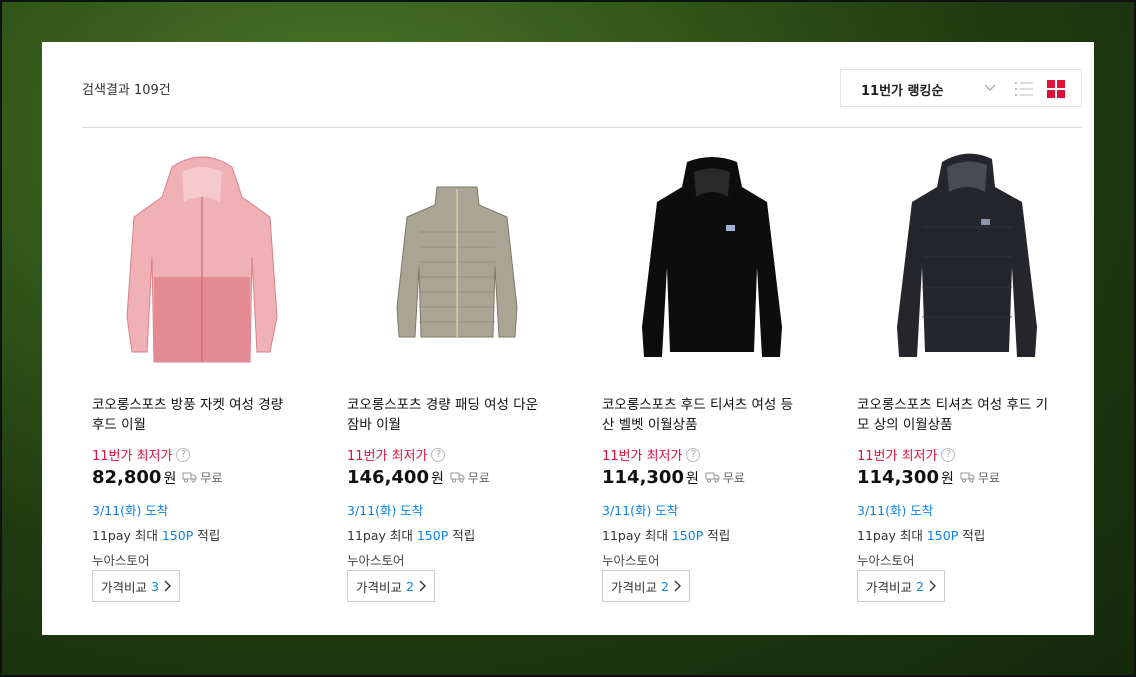 Image resolution: width=1136 pixels, height=677 pixels. What do you see at coordinates (970, 415) in the screenshot?
I see `product-title: 코오롱스포츠 티셔츠 여성 후드 기 모 상의 이월상품` at bounding box center [970, 415].